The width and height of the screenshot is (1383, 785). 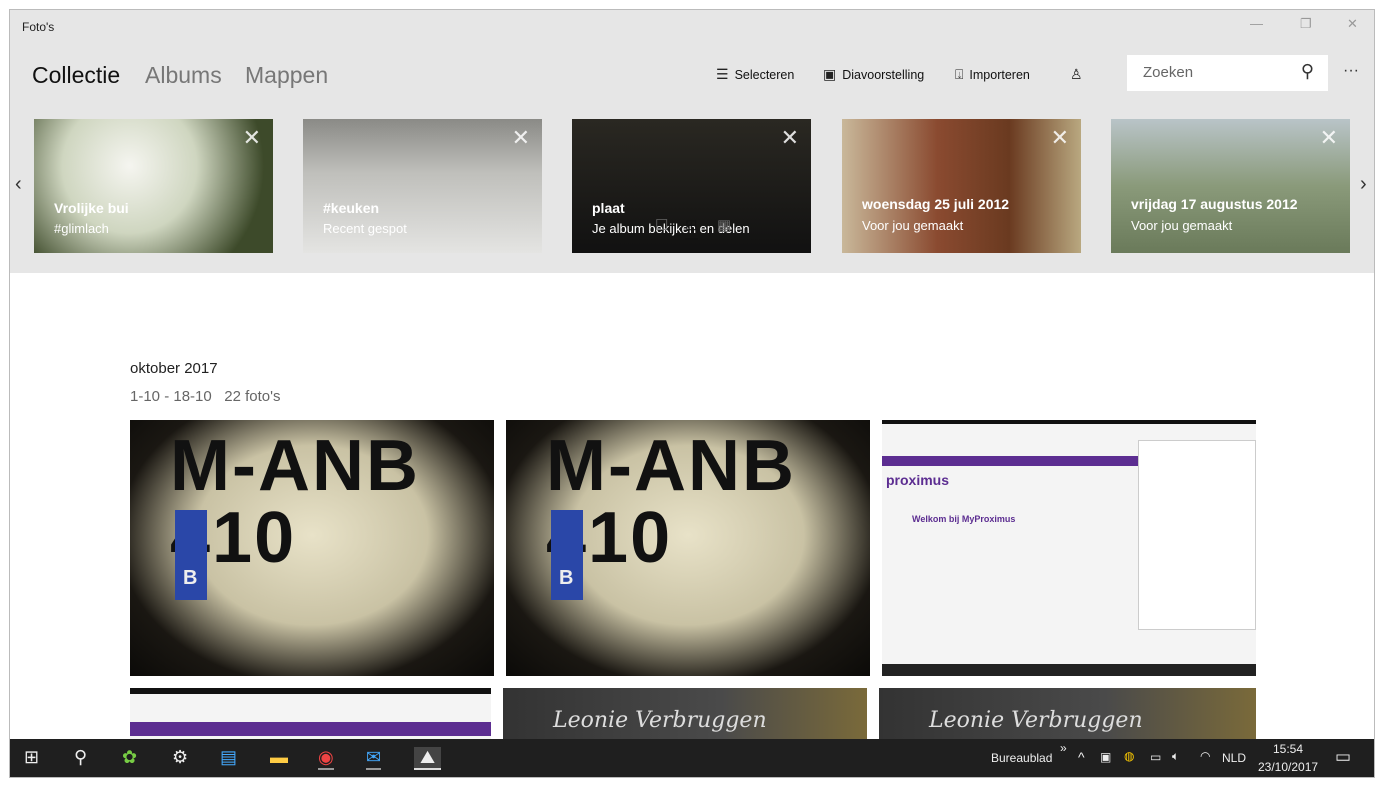 What do you see at coordinates (1363, 184) in the screenshot?
I see `chevron-right-icon: ›` at bounding box center [1363, 184].